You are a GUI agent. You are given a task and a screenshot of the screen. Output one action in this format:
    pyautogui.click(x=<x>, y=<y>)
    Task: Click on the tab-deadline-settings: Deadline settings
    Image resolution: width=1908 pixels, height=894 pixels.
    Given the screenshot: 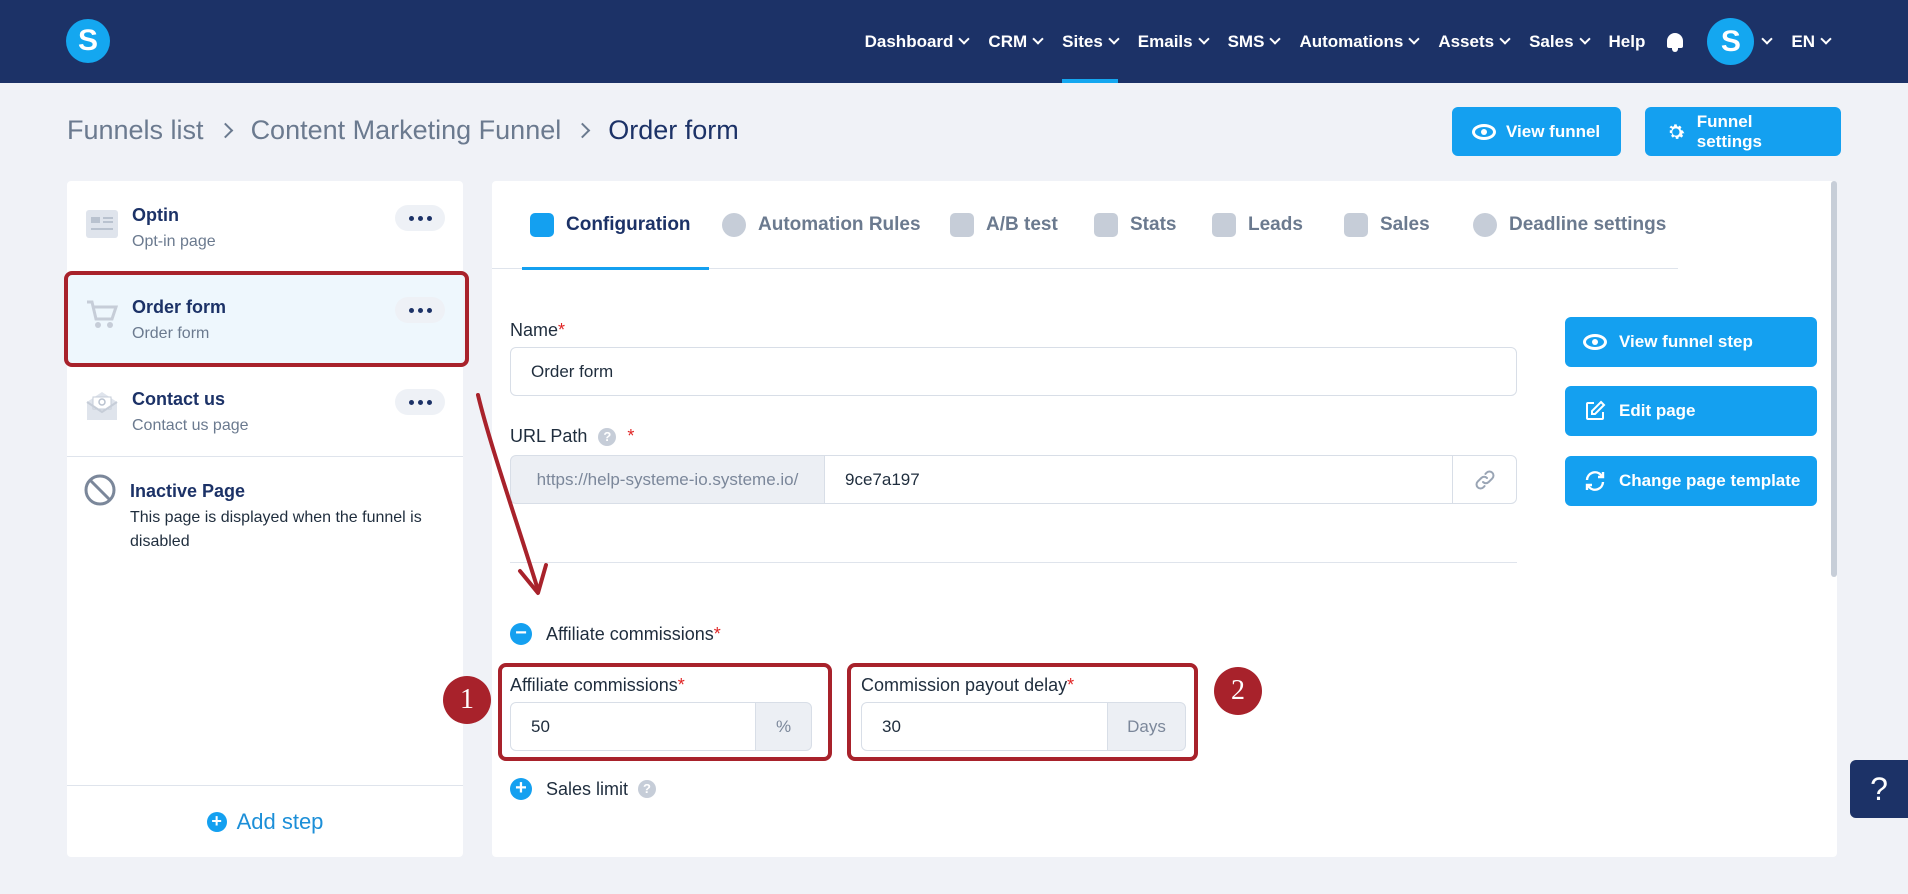 What is the action you would take?
    pyautogui.click(x=1569, y=225)
    